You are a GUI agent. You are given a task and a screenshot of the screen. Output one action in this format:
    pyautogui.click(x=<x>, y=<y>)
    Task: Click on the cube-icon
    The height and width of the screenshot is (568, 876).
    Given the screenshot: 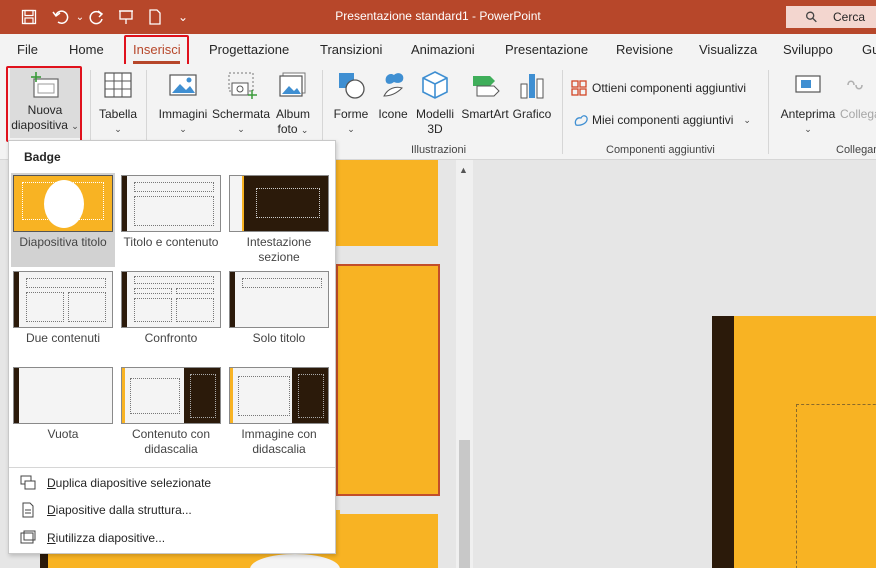 What is the action you would take?
    pyautogui.click(x=435, y=85)
    